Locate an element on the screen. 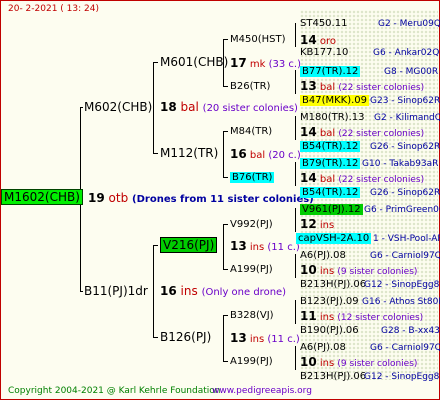 The image size is (440, 400). l4-ancestor: G6 - PrimGreen00 is located at coordinates (402, 210).